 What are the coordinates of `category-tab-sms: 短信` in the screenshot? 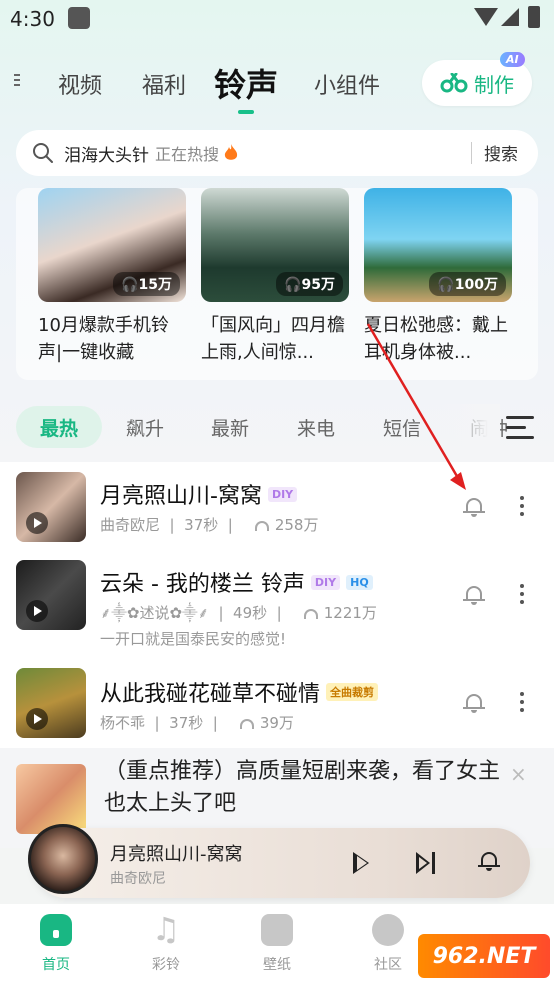 It's located at (402, 427).